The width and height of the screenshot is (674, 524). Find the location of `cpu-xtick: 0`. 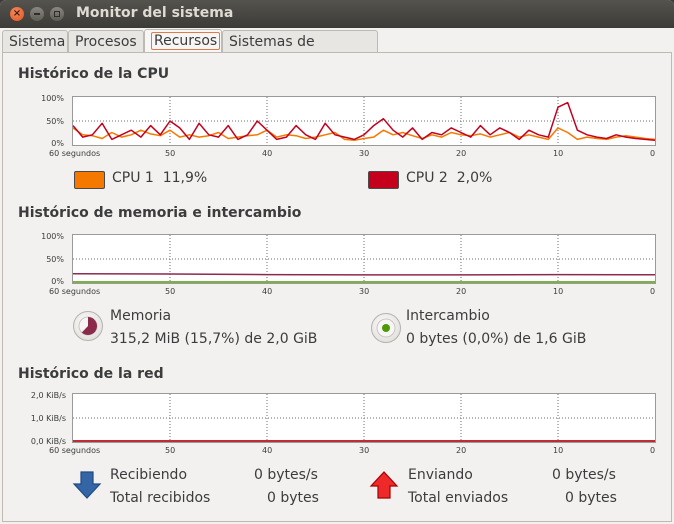

cpu-xtick: 0 is located at coordinates (653, 153).